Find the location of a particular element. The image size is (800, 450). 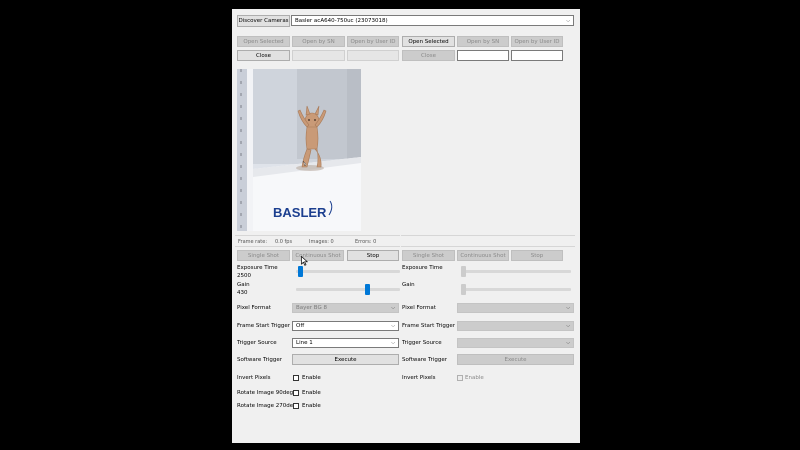

left-gain-slider-track is located at coordinates (348, 289).